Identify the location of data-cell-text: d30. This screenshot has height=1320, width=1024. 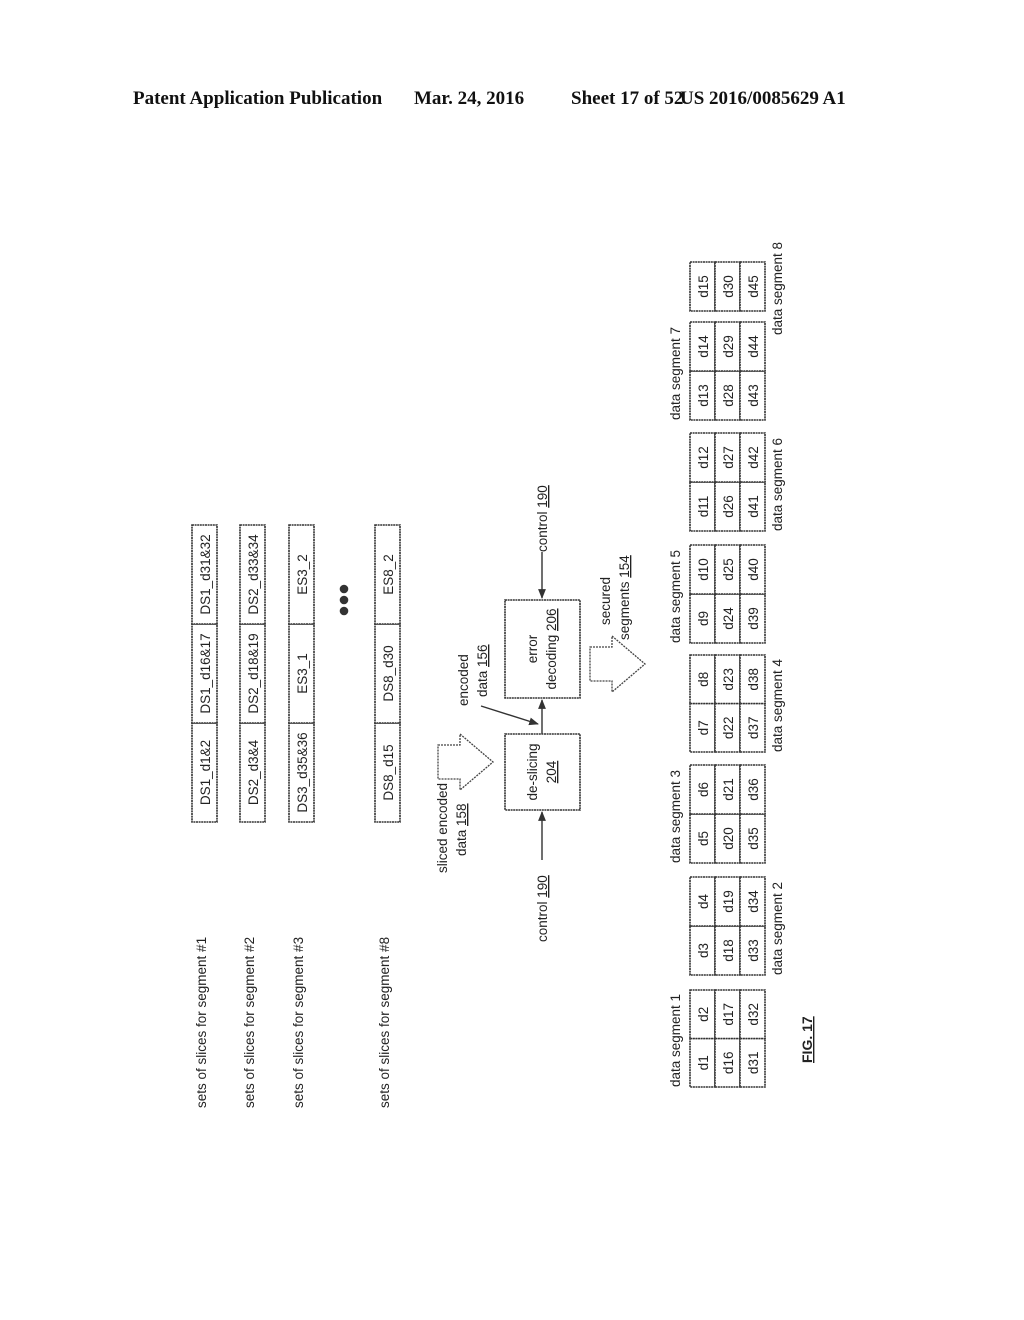
(728, 286).